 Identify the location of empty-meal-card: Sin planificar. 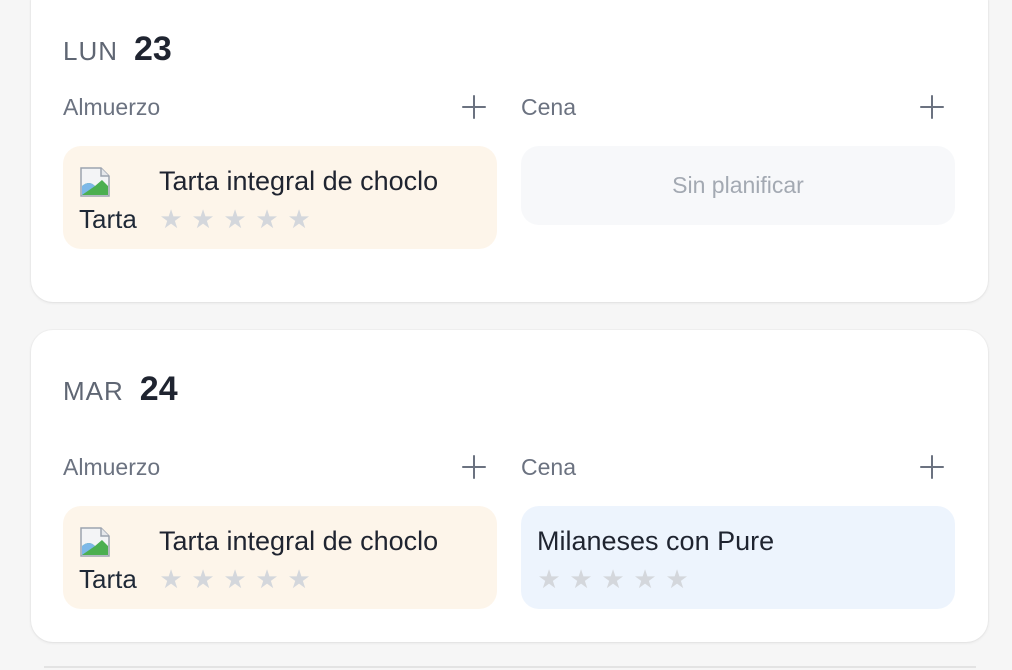
(738, 185).